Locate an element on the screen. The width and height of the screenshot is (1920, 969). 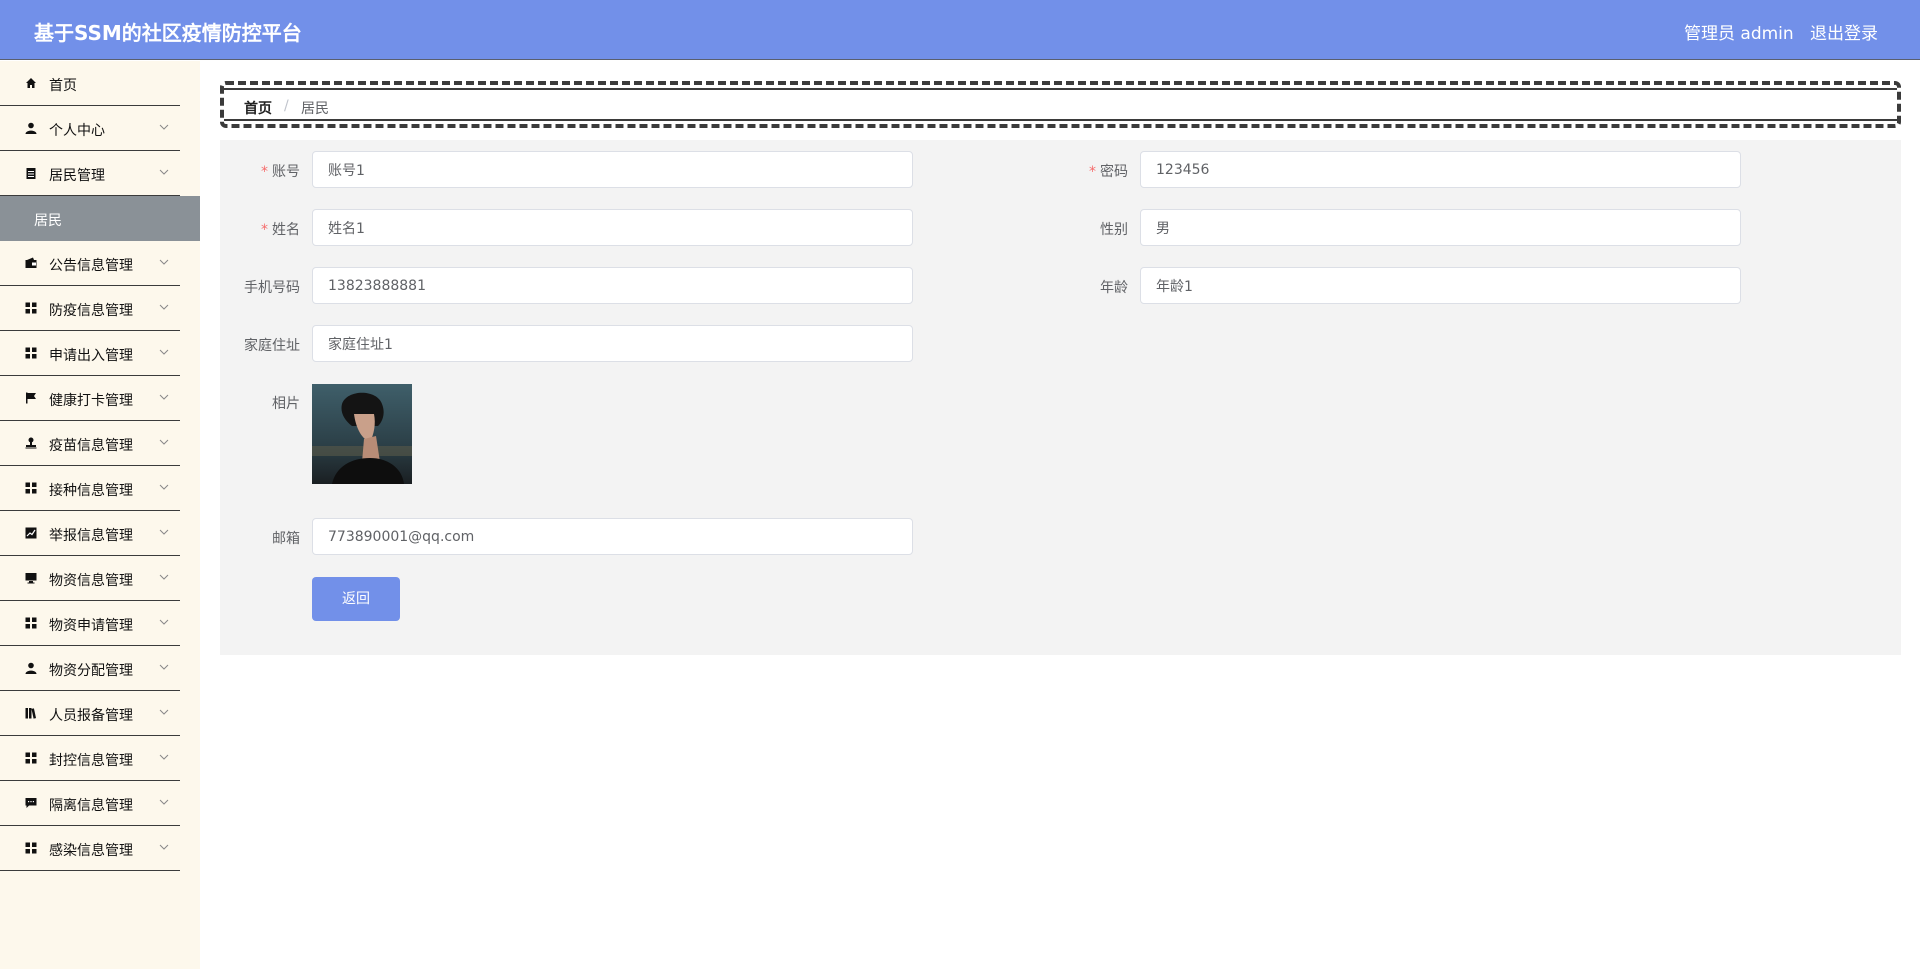
sidebar-item-lockdown: 封控信息管理 is located at coordinates (90, 758).